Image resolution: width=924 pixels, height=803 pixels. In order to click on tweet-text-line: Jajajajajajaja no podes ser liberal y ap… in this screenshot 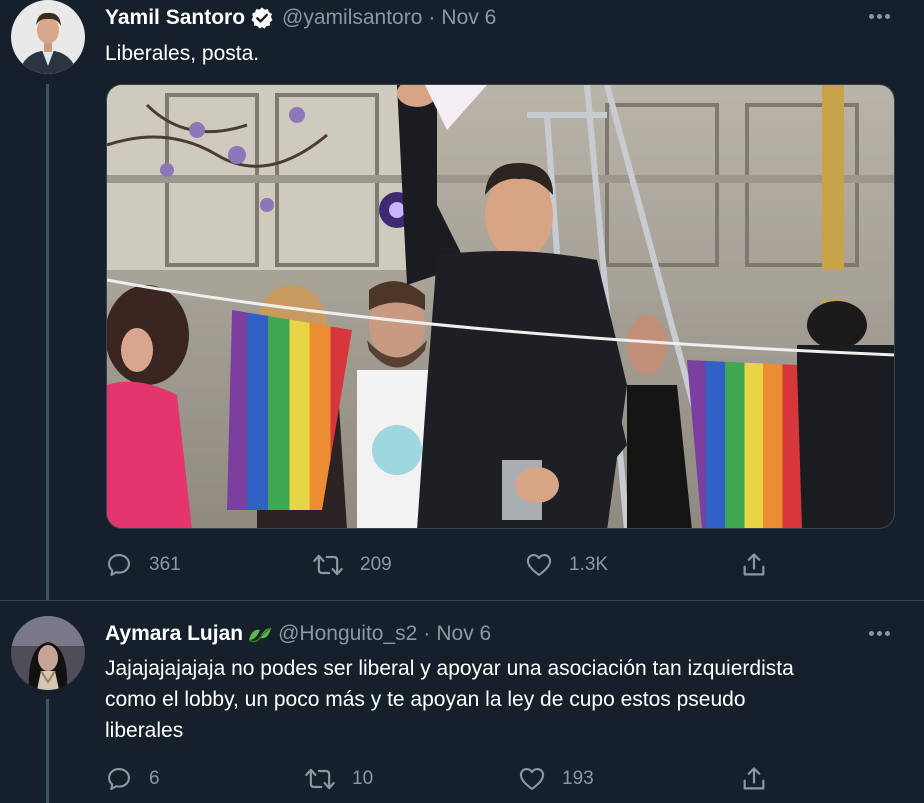, I will do `click(449, 668)`.